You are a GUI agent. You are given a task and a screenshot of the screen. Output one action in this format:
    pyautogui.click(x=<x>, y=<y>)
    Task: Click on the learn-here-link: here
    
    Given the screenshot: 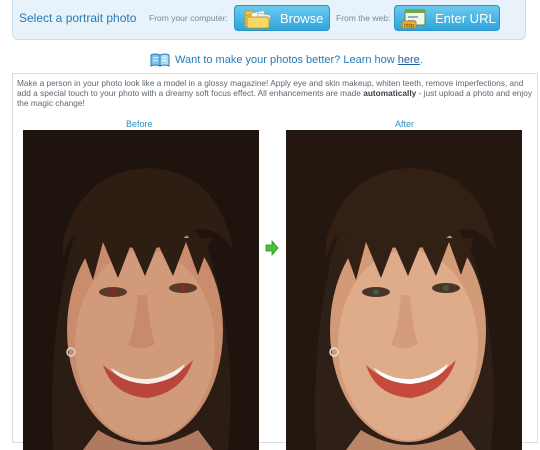 What is the action you would take?
    pyautogui.click(x=409, y=60)
    